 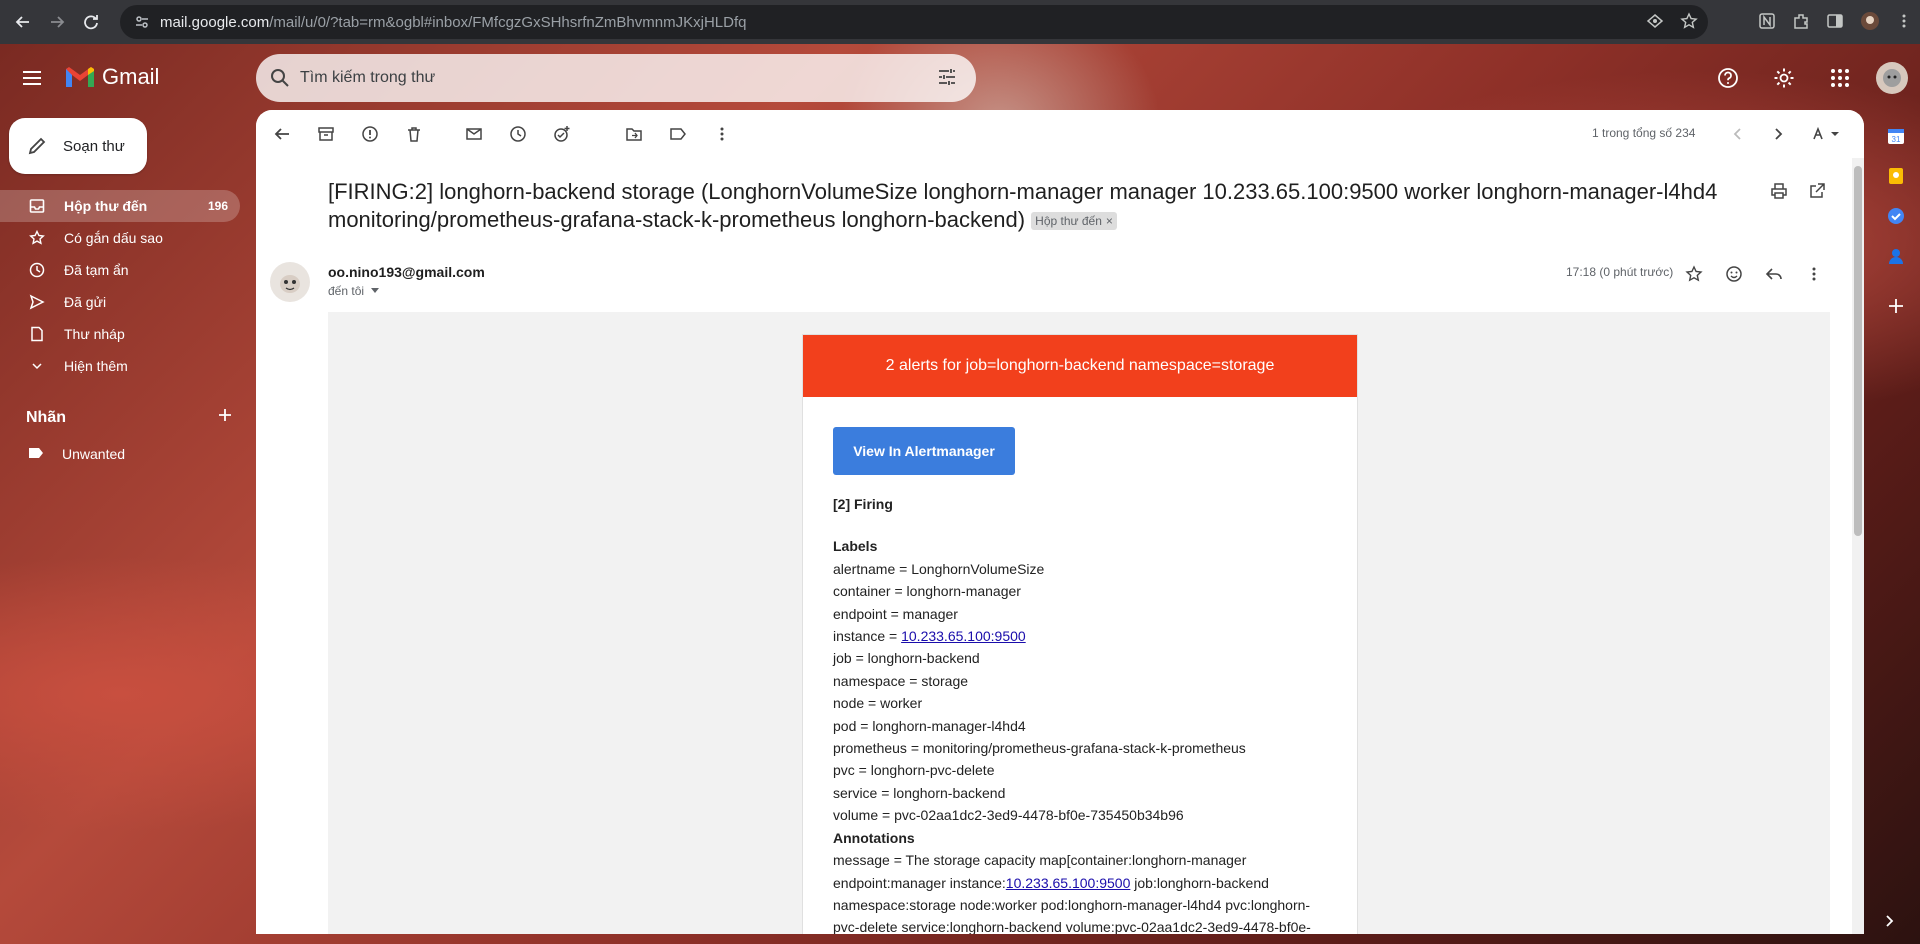 I want to click on report-spam-icon, so click(x=370, y=134).